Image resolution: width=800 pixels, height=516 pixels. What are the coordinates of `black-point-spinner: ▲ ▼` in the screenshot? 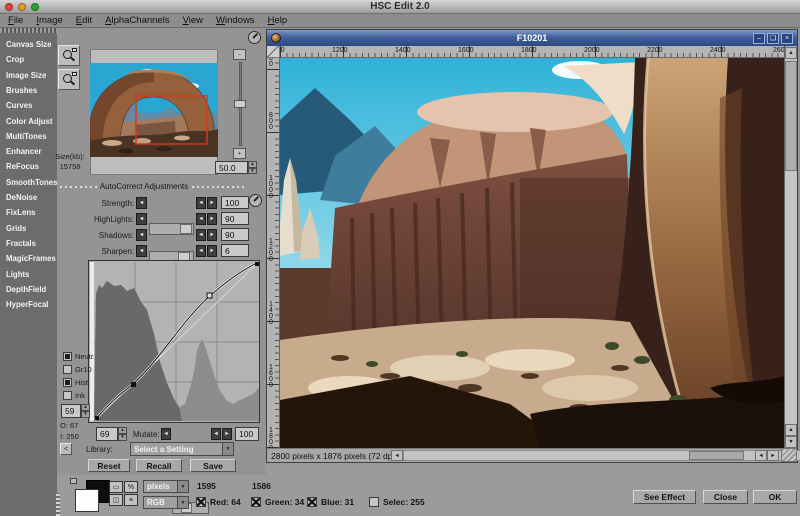 It's located at (122, 434).